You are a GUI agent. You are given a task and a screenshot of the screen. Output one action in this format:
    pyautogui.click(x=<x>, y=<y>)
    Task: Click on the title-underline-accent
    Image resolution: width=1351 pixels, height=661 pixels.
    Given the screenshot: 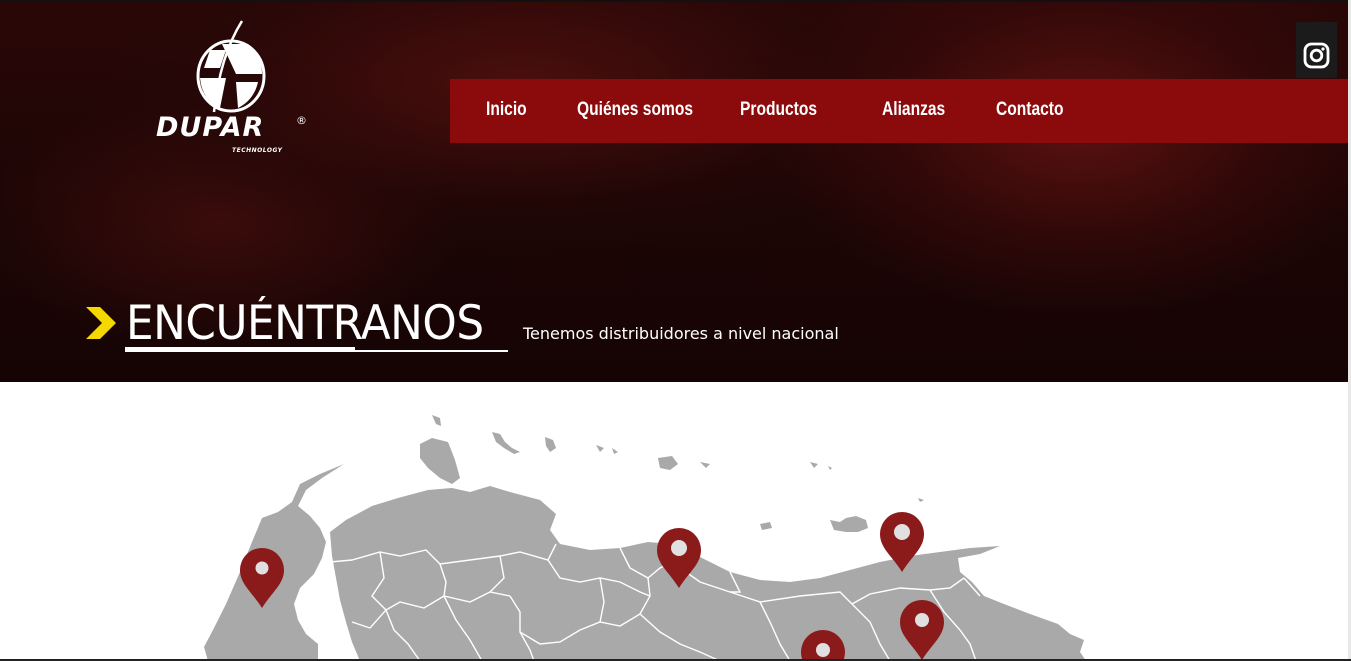 What is the action you would take?
    pyautogui.click(x=240, y=349)
    